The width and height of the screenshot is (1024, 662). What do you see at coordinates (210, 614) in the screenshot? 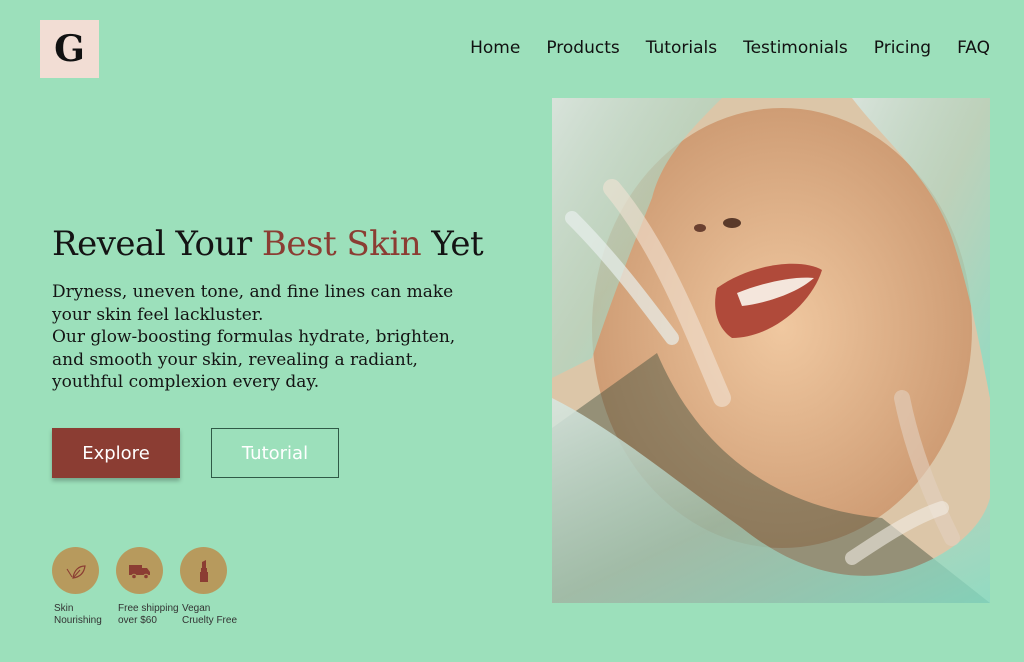
I see `feature-label: Vegan Cruelty Free` at bounding box center [210, 614].